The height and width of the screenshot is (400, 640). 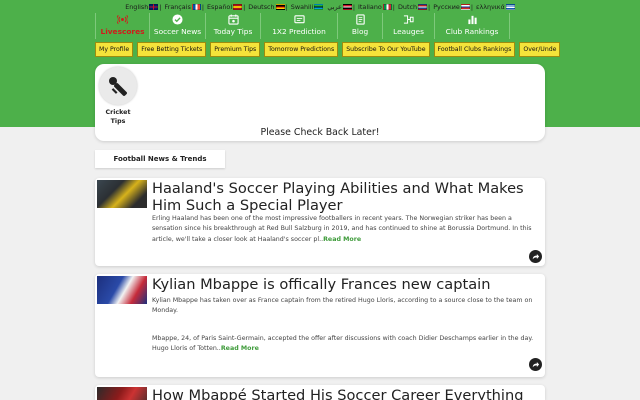 What do you see at coordinates (451, 7) in the screenshot?
I see `language-russian: Русские` at bounding box center [451, 7].